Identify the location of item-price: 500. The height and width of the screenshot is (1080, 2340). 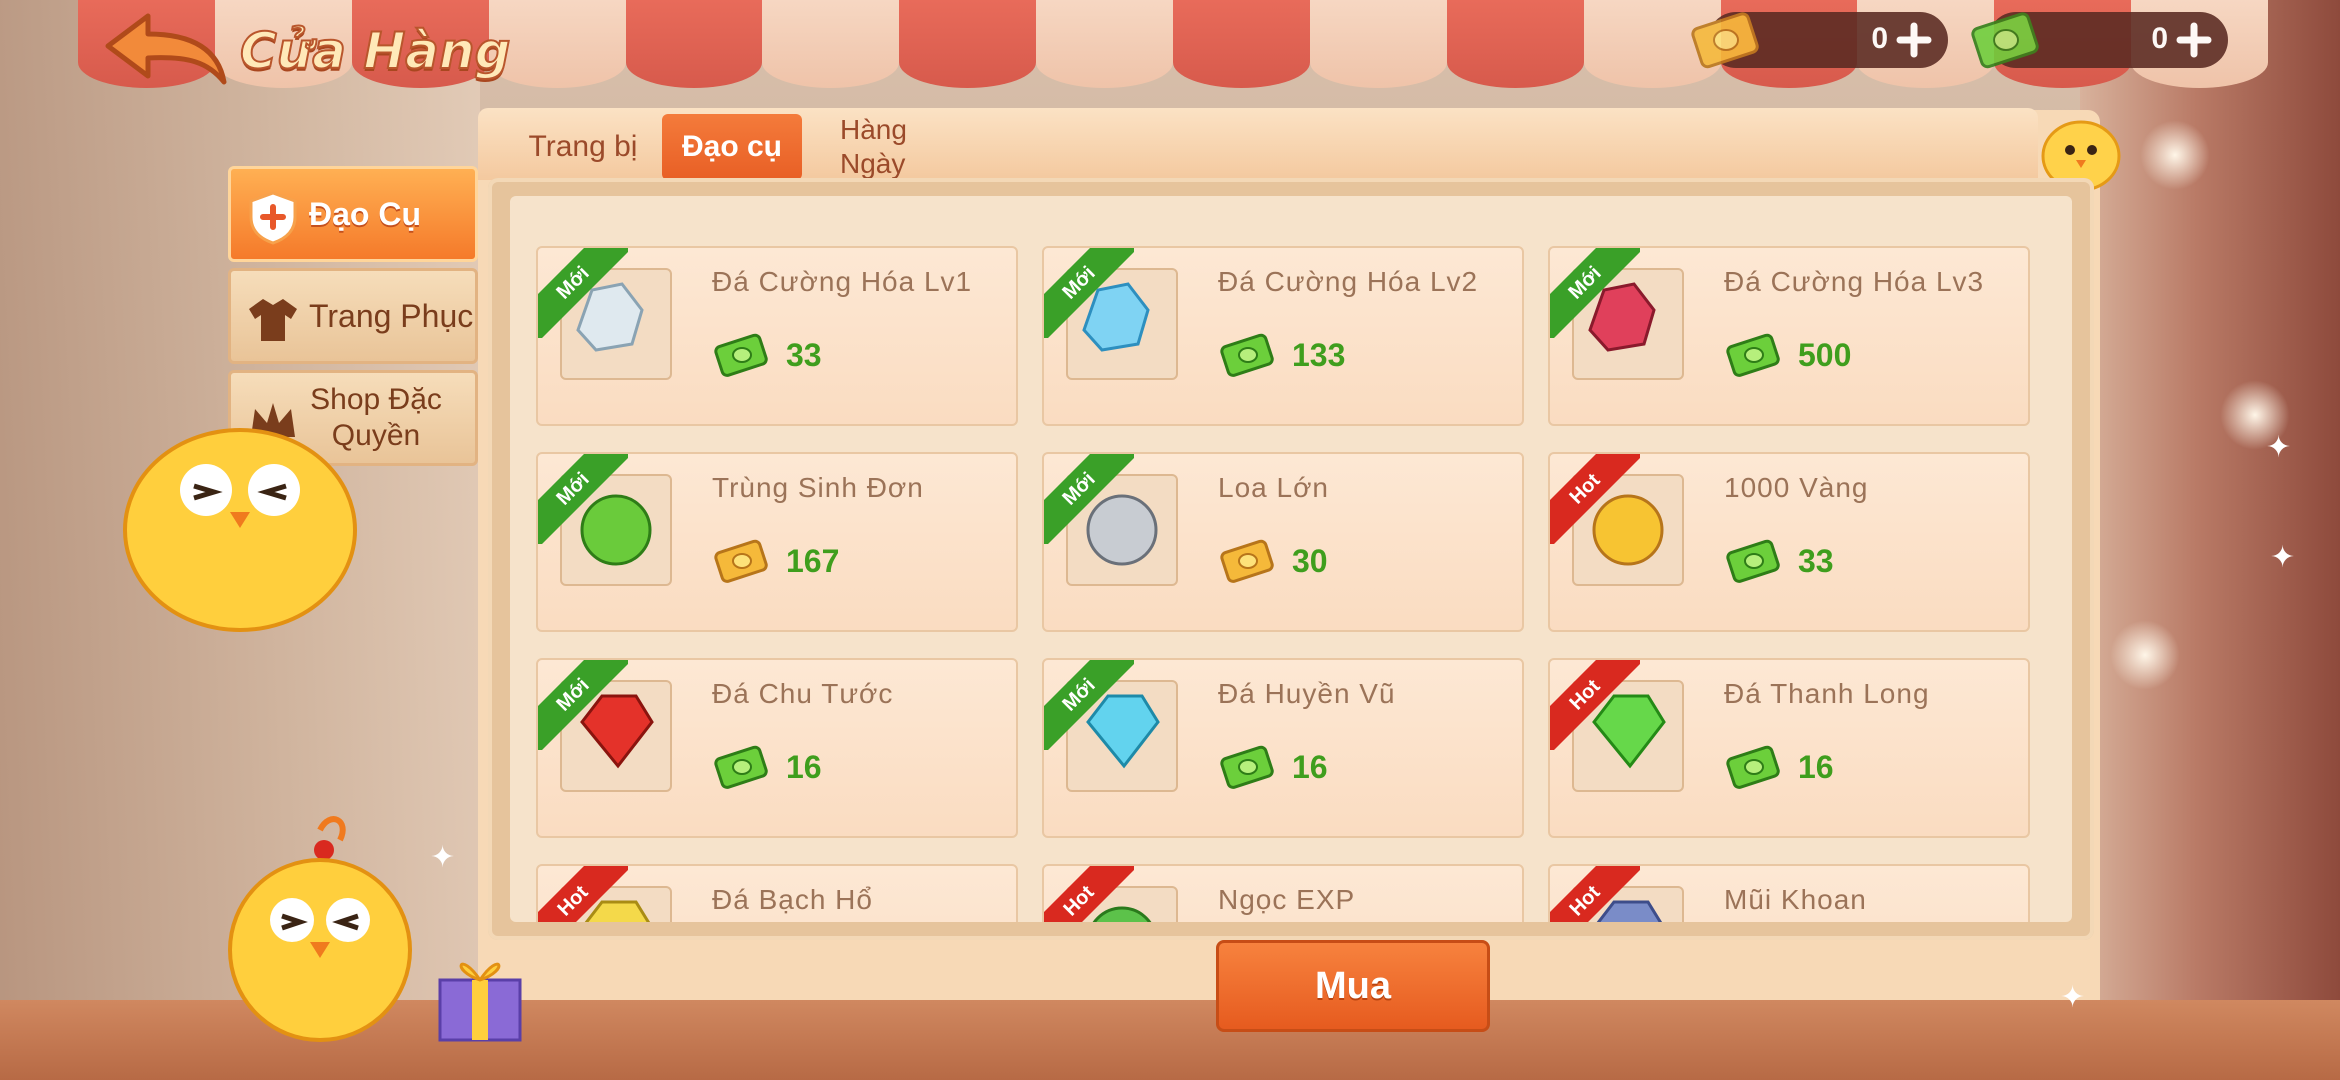
(1787, 355).